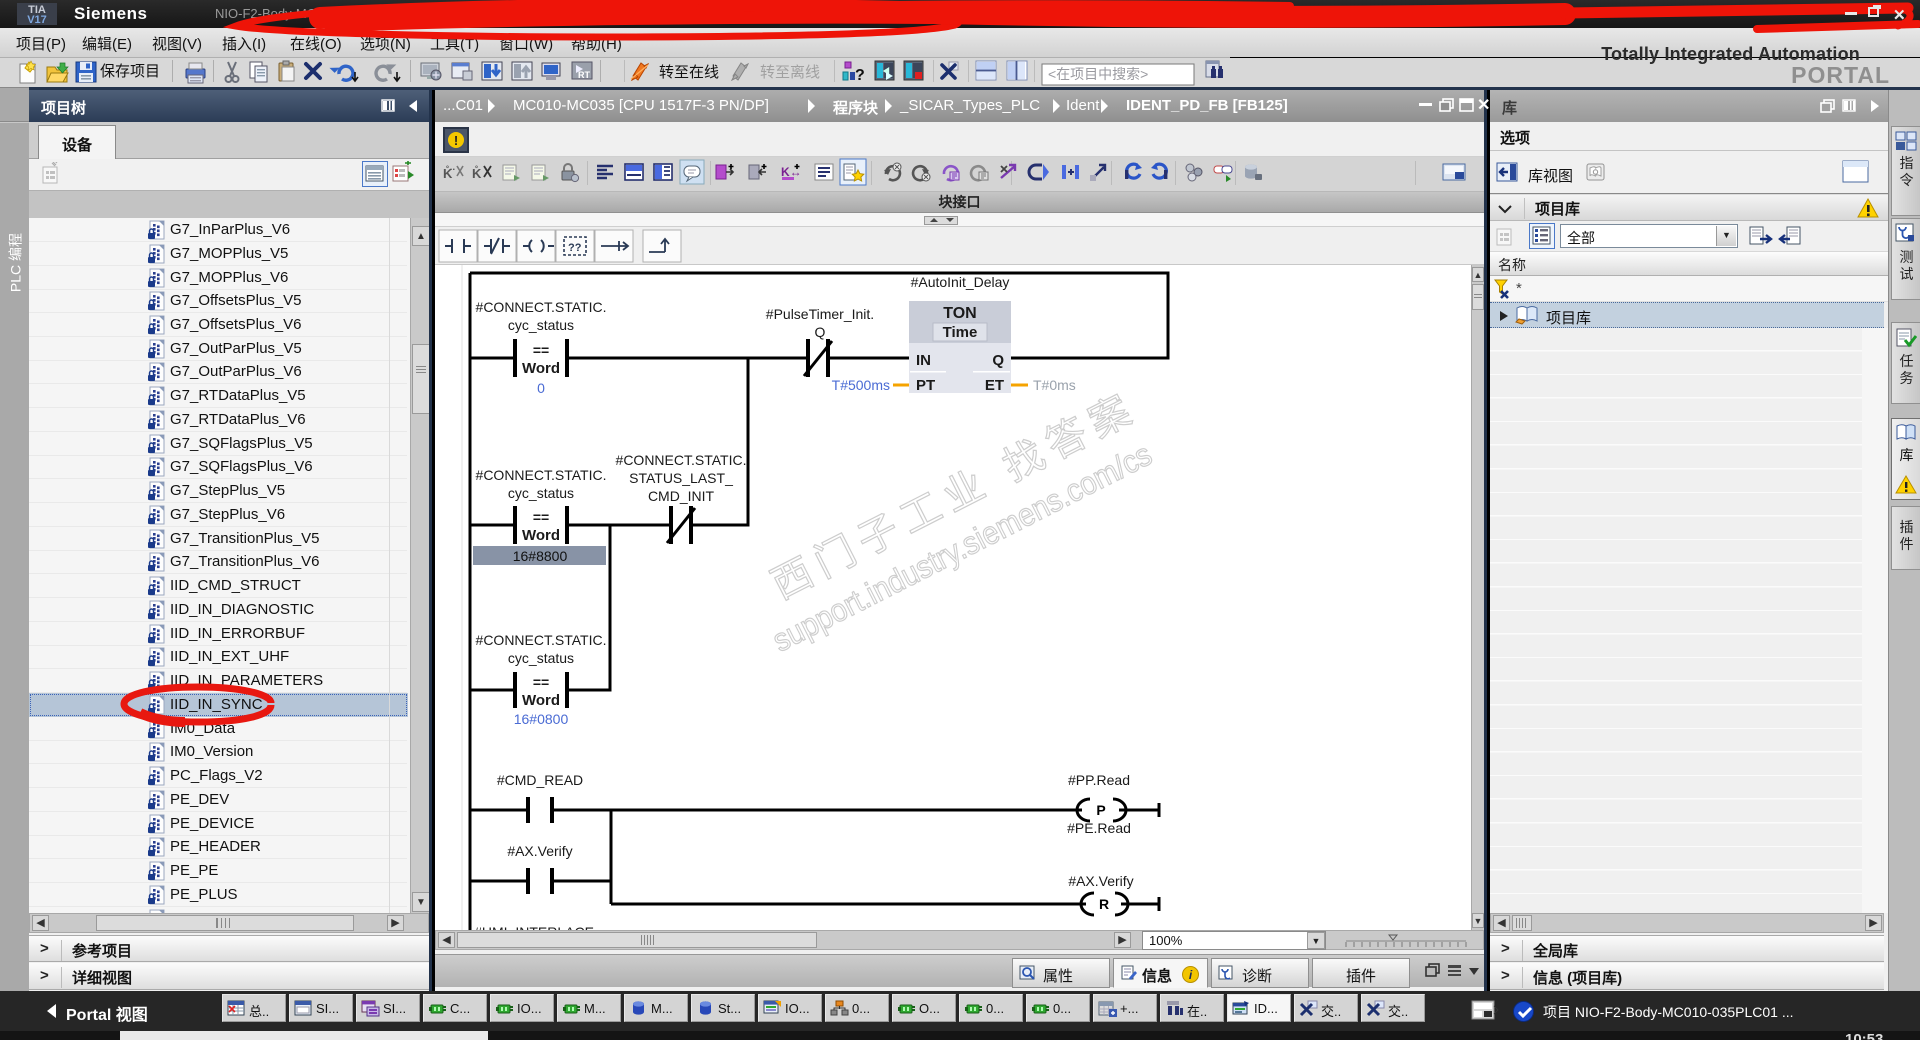 The height and width of the screenshot is (1040, 1920). Describe the element at coordinates (477, 173) in the screenshot. I see `svg-text: K̊` at that location.